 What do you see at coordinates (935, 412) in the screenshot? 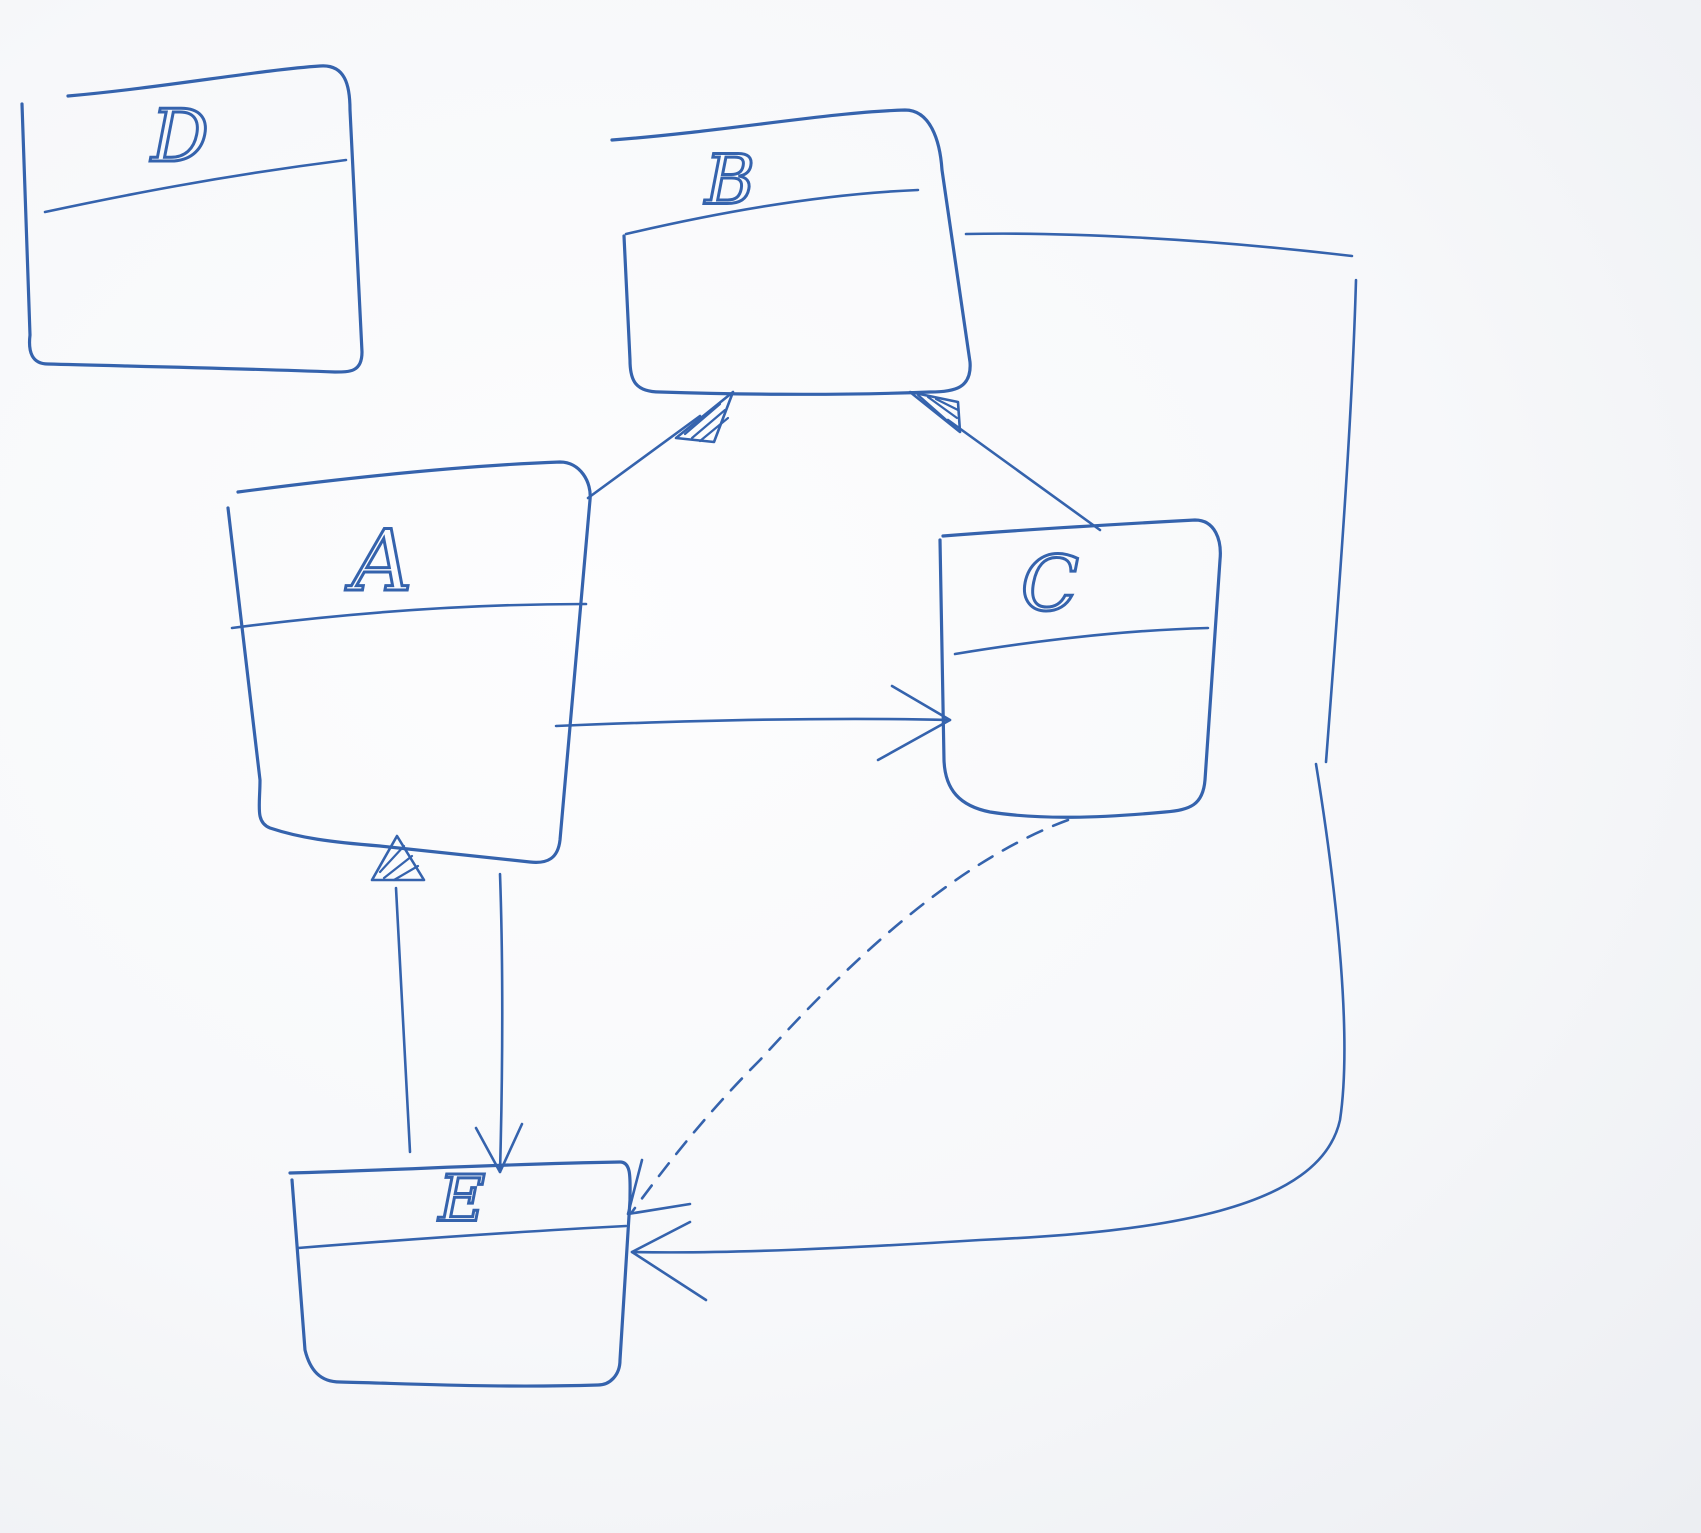
I see `generalization-c-to-b-arrowhead-icon` at bounding box center [935, 412].